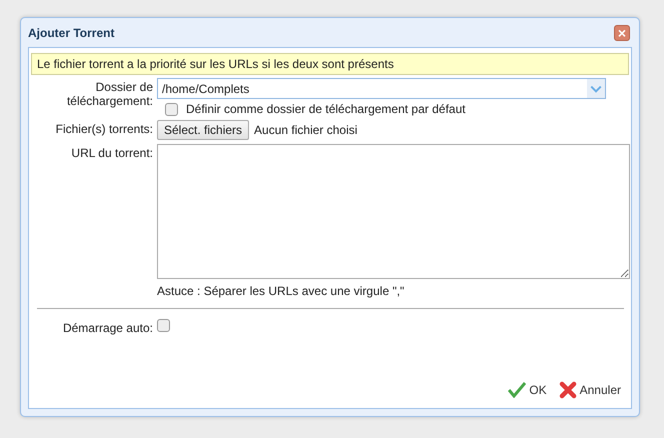 The height and width of the screenshot is (438, 664). Describe the element at coordinates (109, 94) in the screenshot. I see `field-label: Dossier de téléchargement:` at that location.